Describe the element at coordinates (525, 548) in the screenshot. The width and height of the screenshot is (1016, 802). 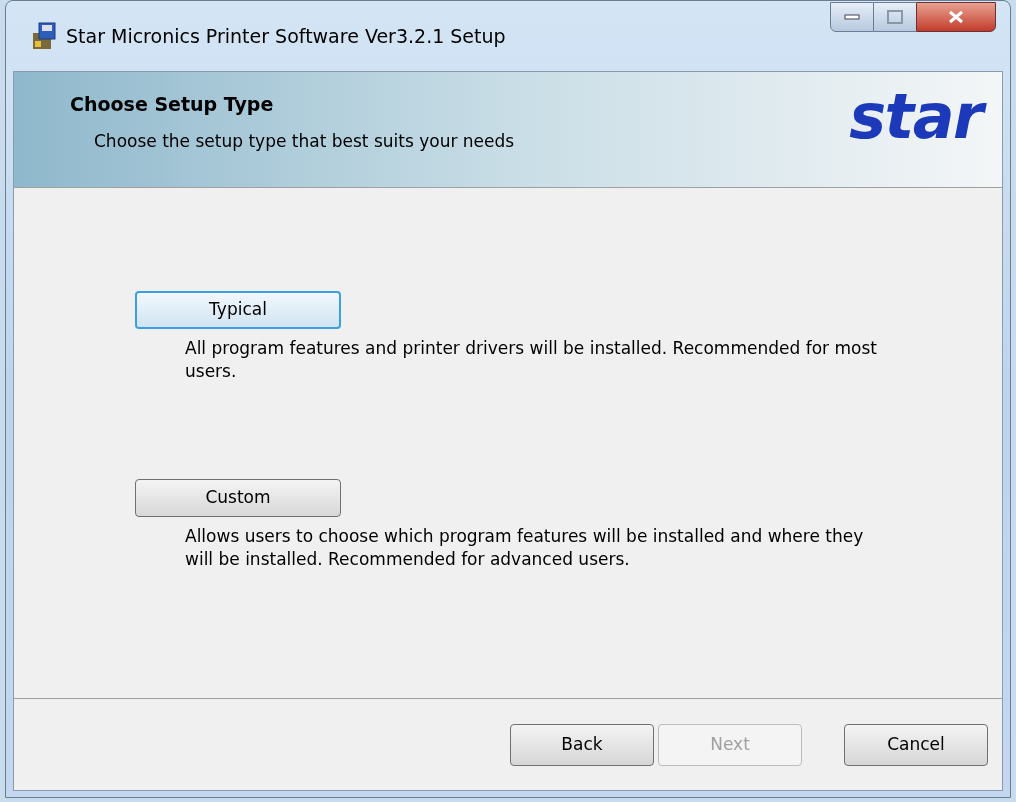
I see `option-description: Allows users to choose which program features will be installed and where they will be installed. Recommended for advanced users.` at that location.